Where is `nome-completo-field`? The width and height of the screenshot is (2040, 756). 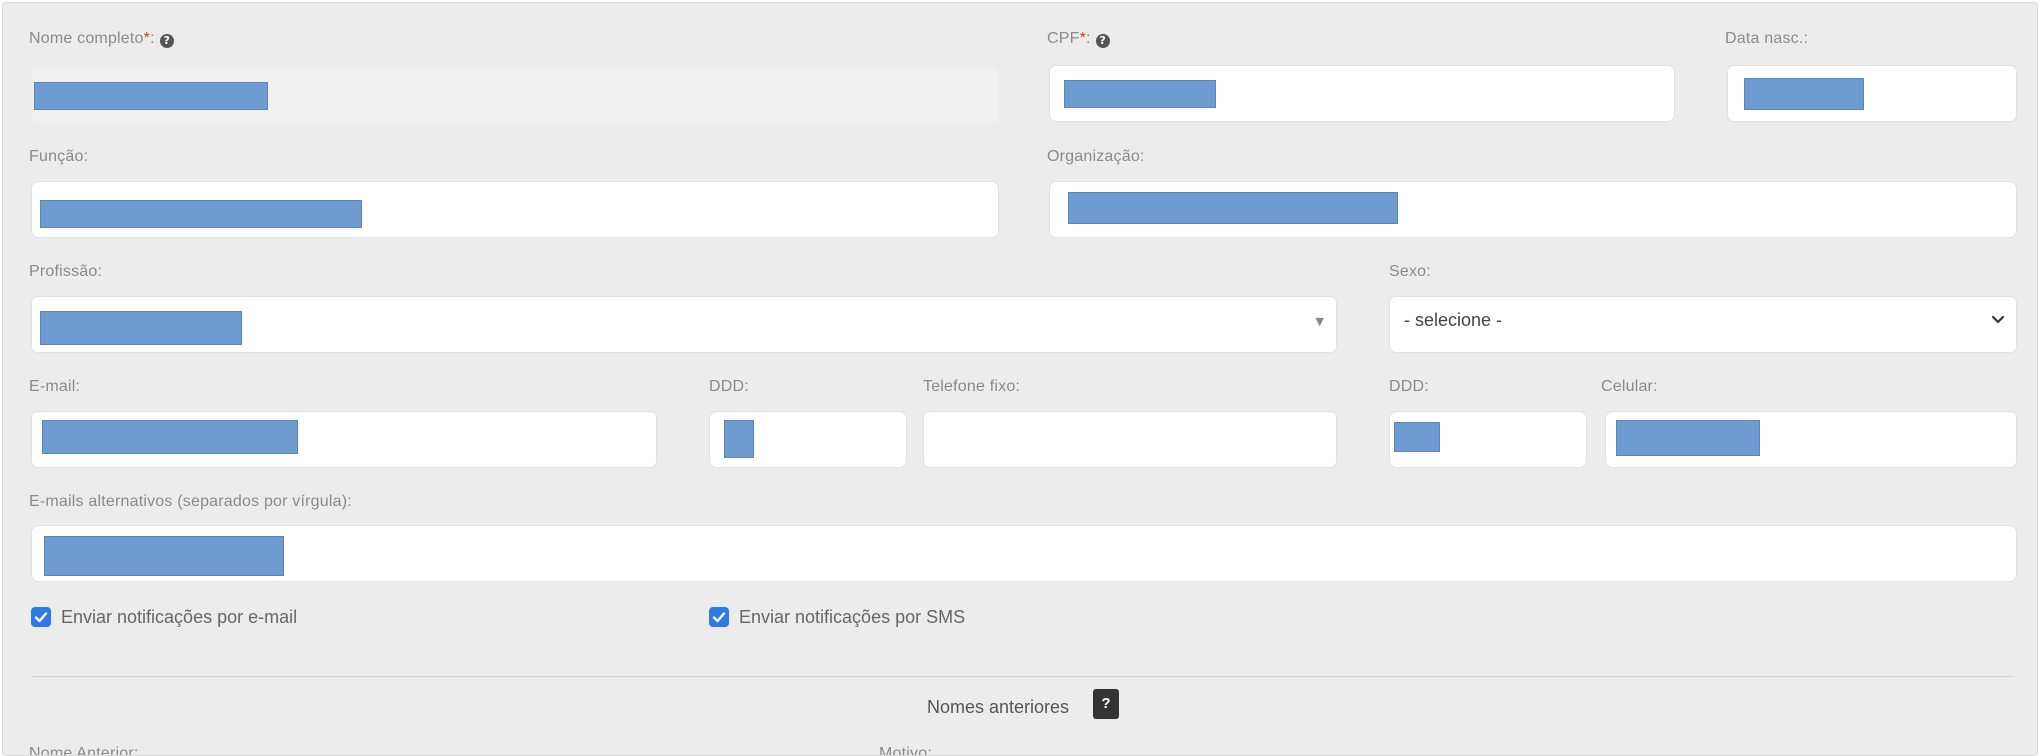
nome-completo-field is located at coordinates (515, 95).